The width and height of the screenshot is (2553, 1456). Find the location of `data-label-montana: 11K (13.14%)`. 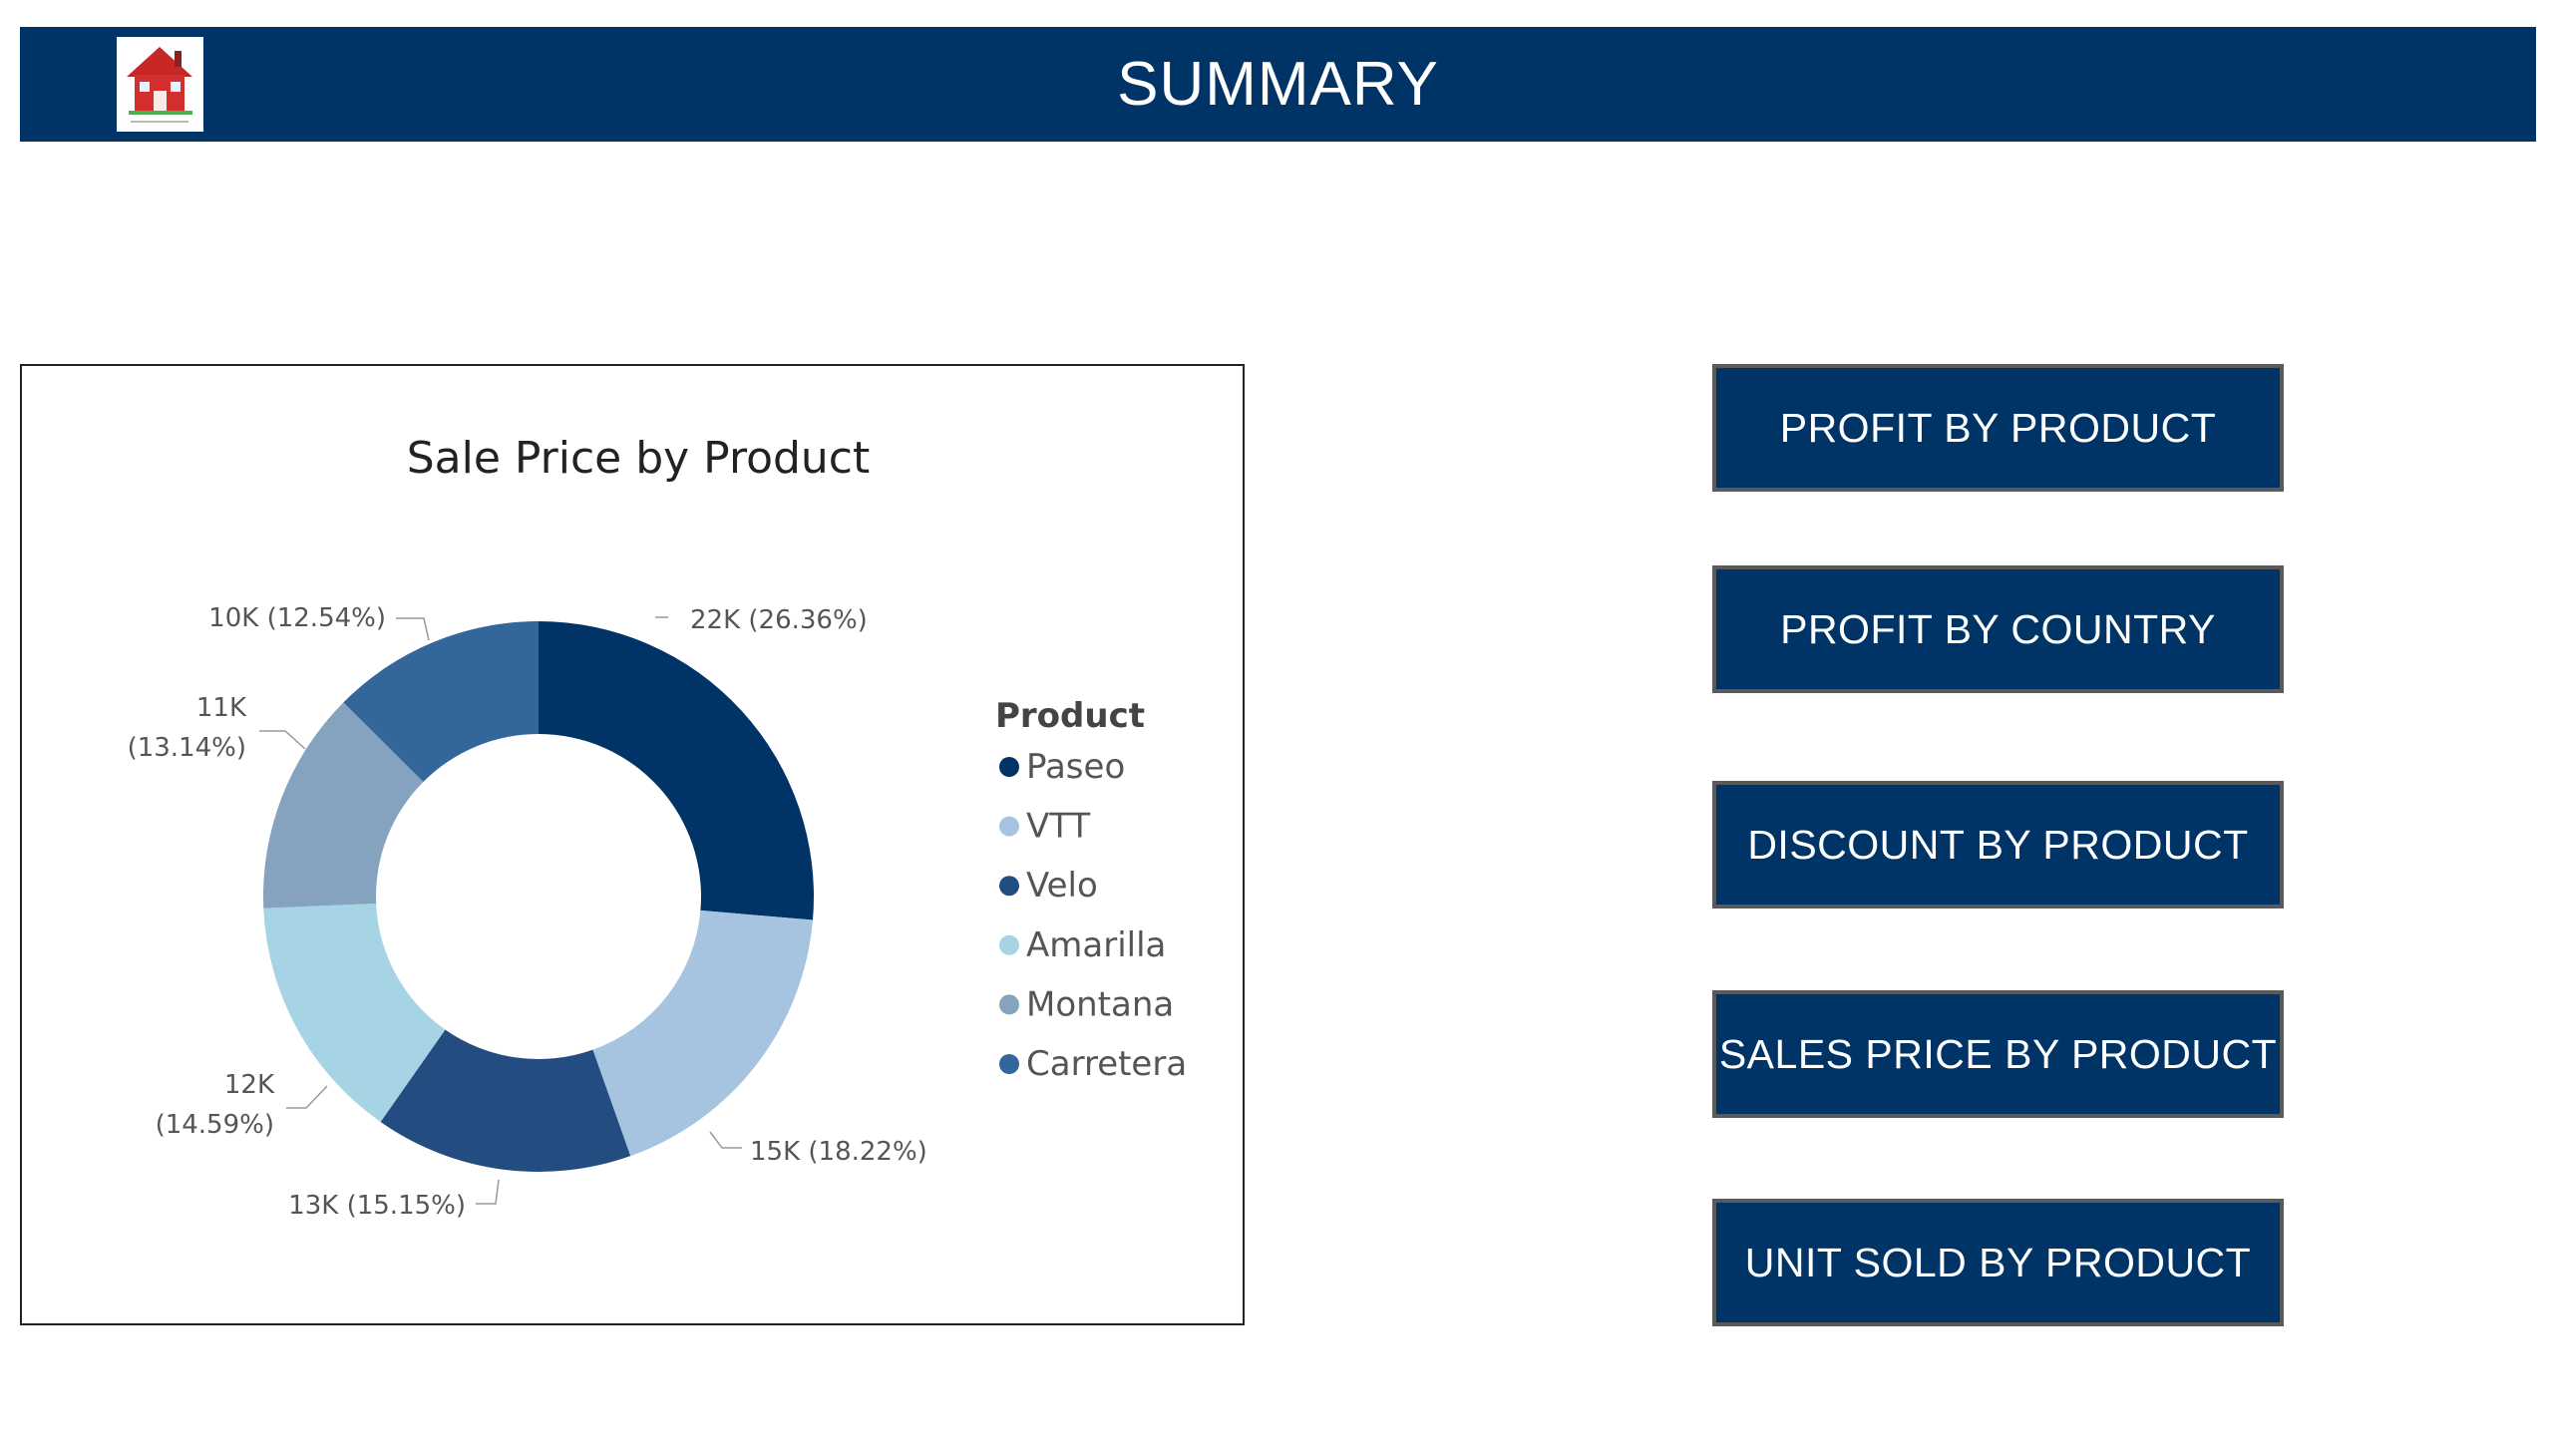

data-label-montana: 11K (13.14%) is located at coordinates (188, 728).